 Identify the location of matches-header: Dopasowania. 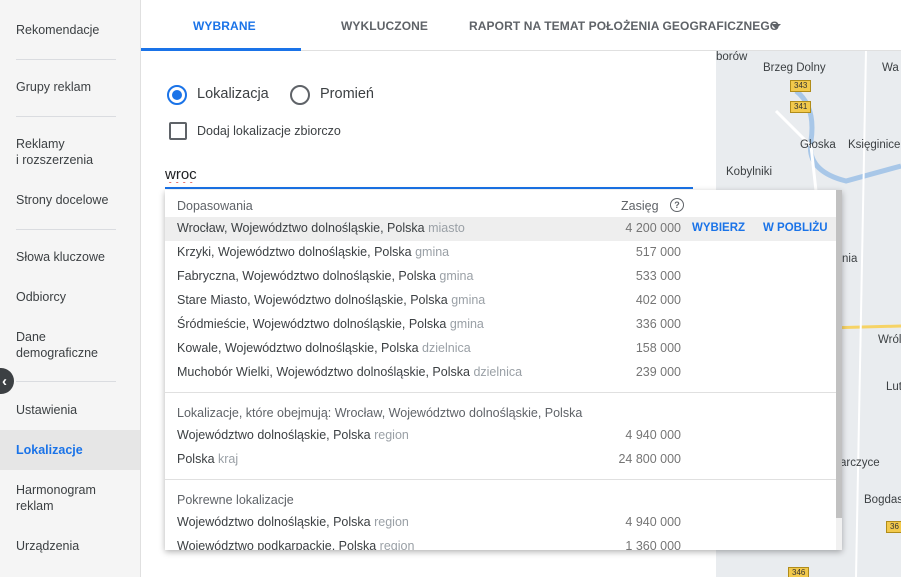
(215, 206).